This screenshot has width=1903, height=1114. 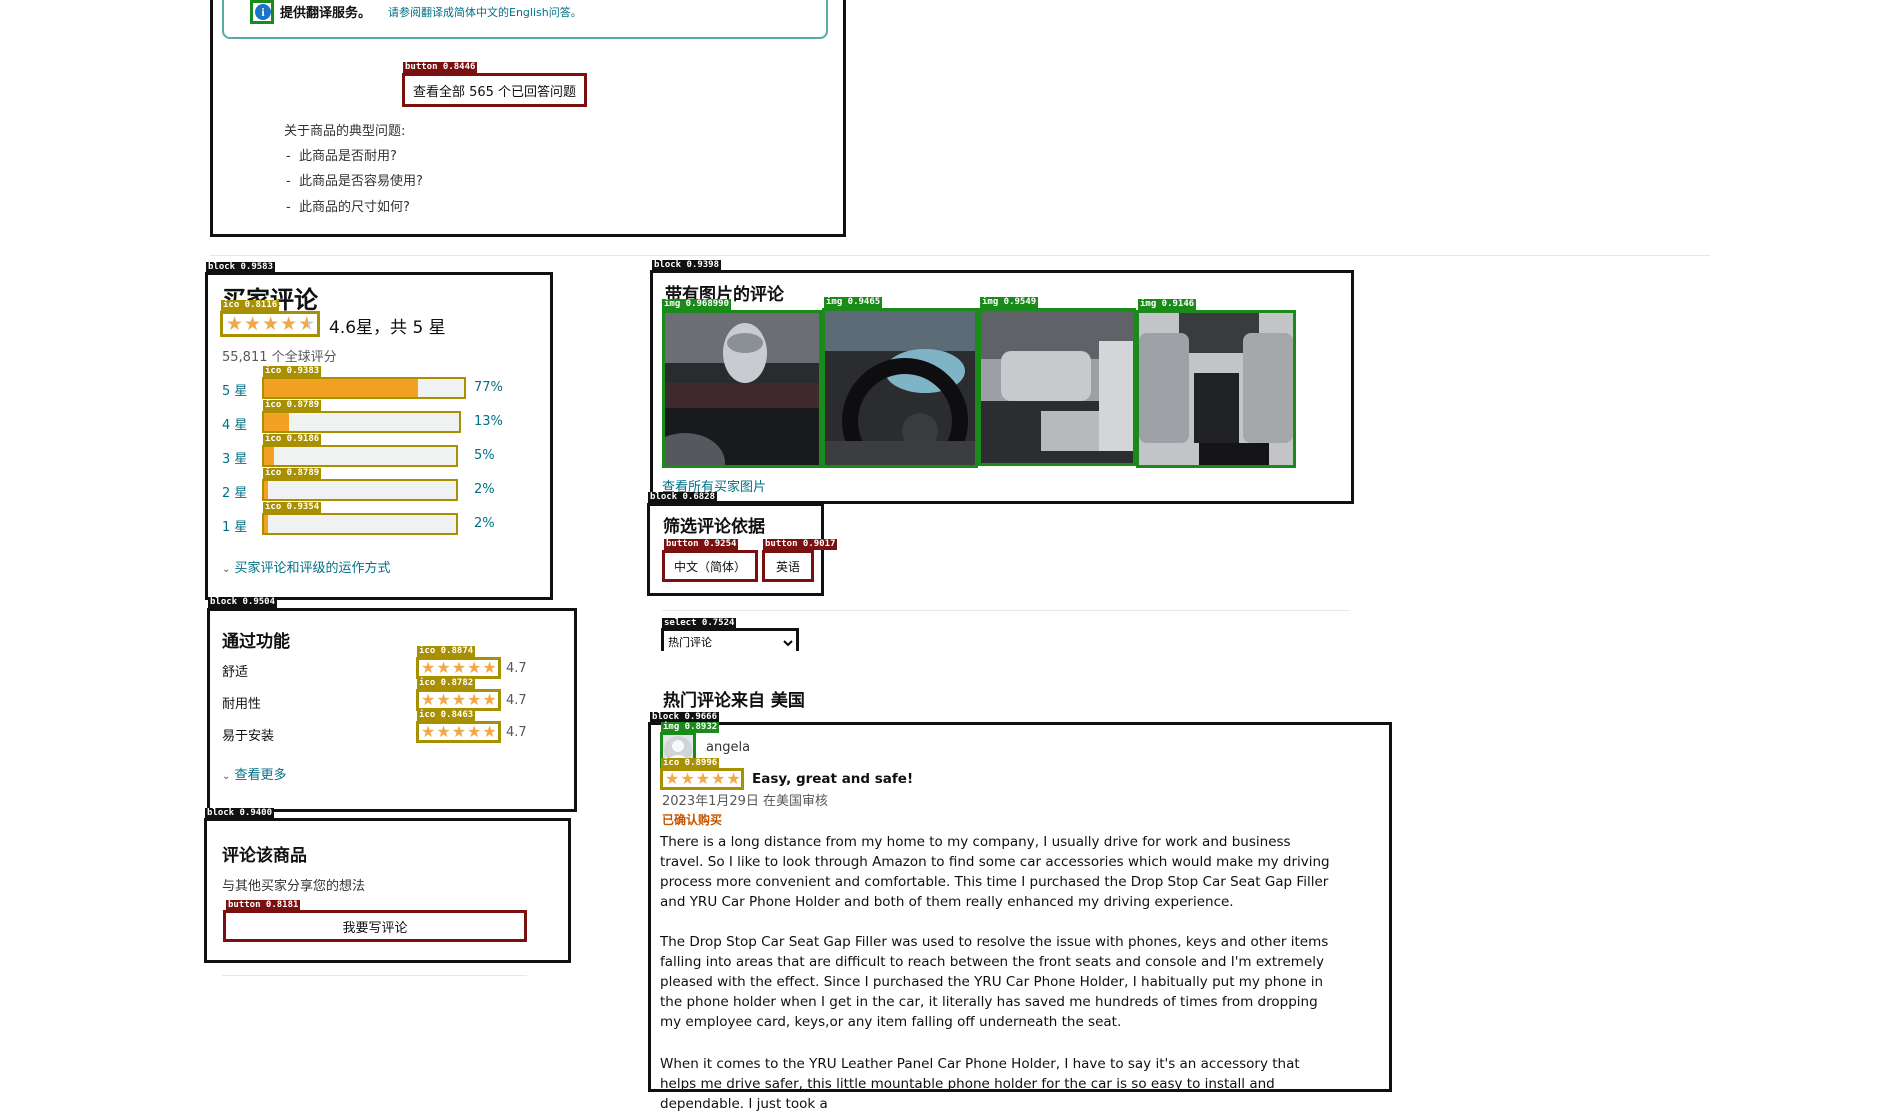 I want to click on rating-row-label: 4 星, so click(x=234, y=423).